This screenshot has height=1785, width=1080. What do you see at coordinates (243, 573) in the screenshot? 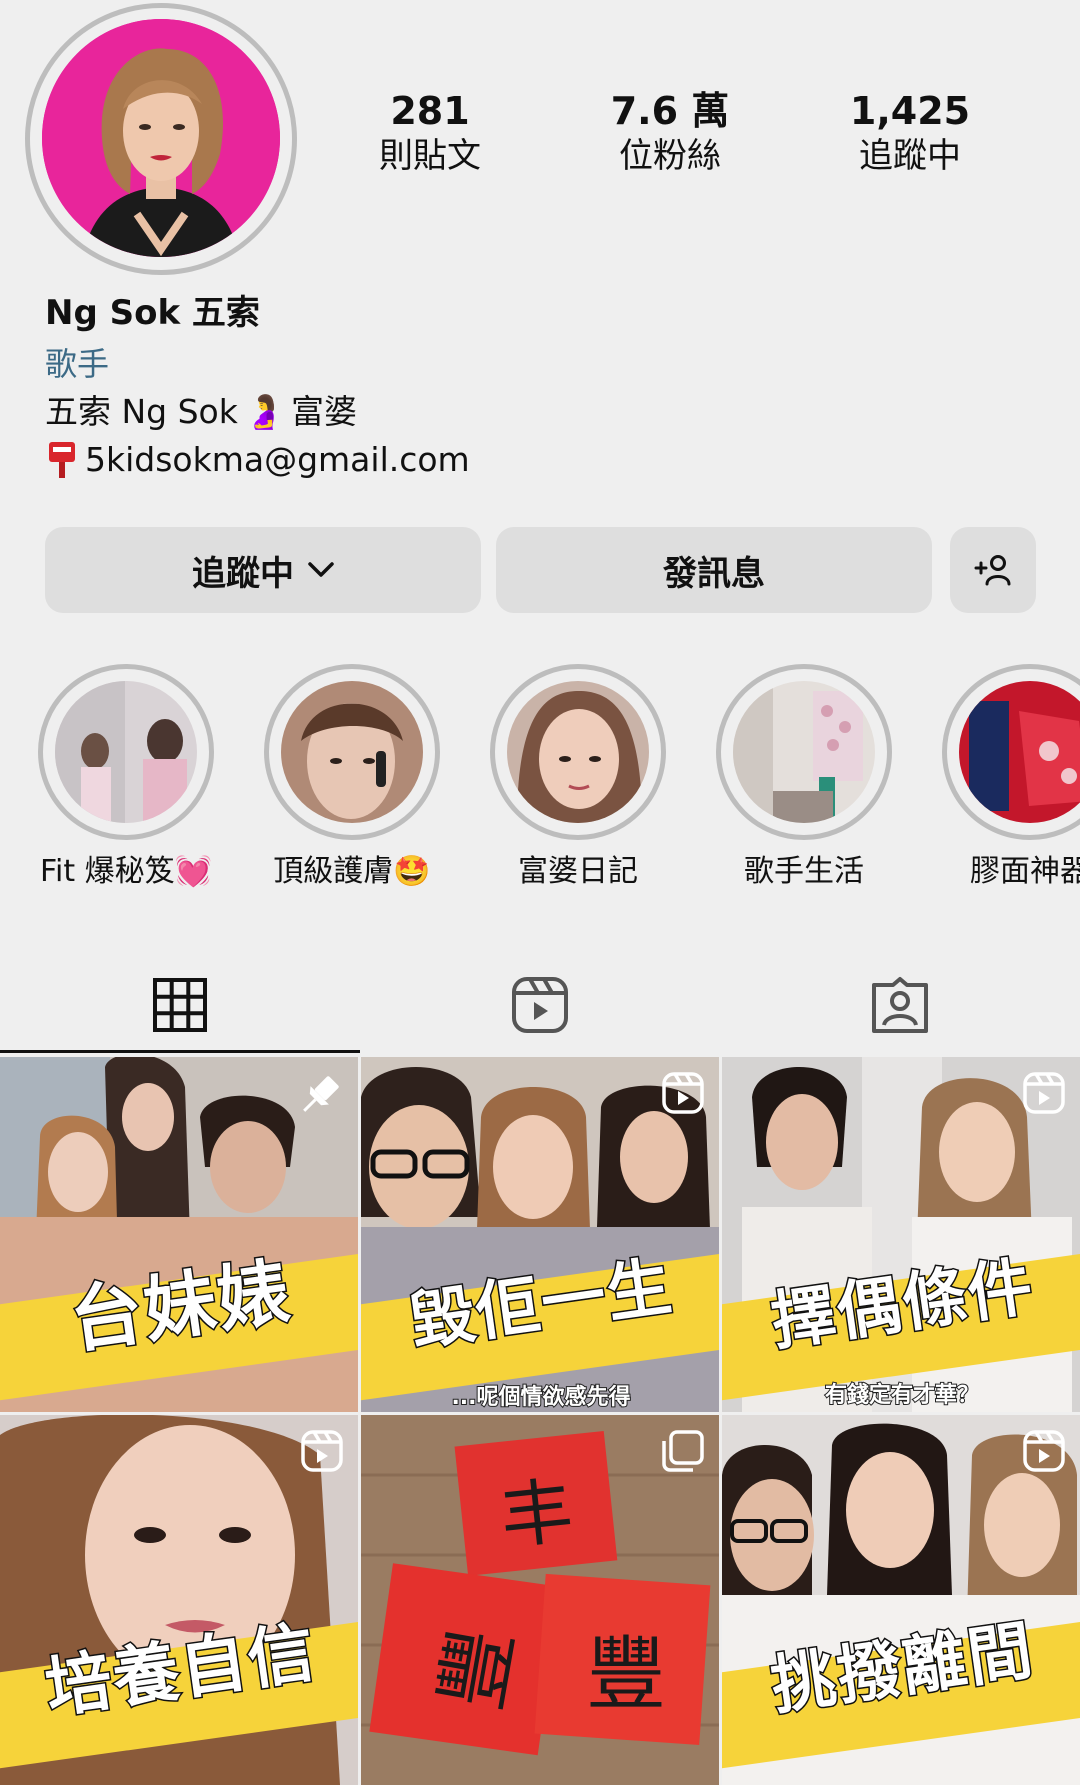
I see `following-button-label: 追蹤中` at bounding box center [243, 573].